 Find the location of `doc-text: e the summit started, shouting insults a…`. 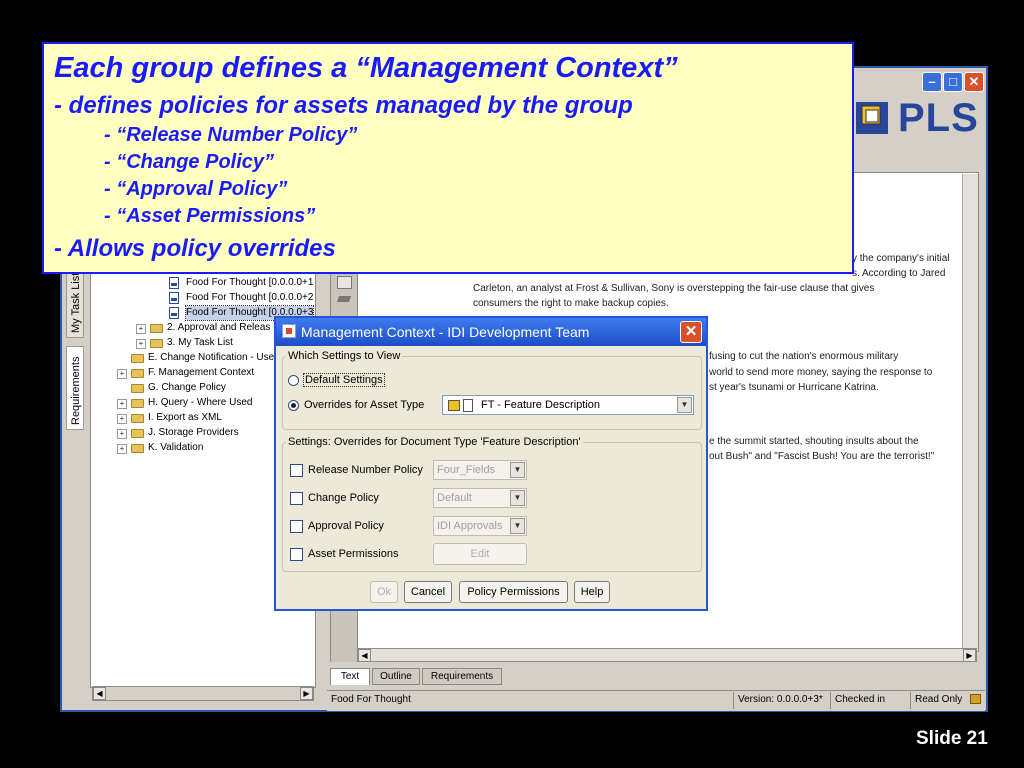

doc-text: e the summit started, shouting insults a… is located at coordinates (814, 441).